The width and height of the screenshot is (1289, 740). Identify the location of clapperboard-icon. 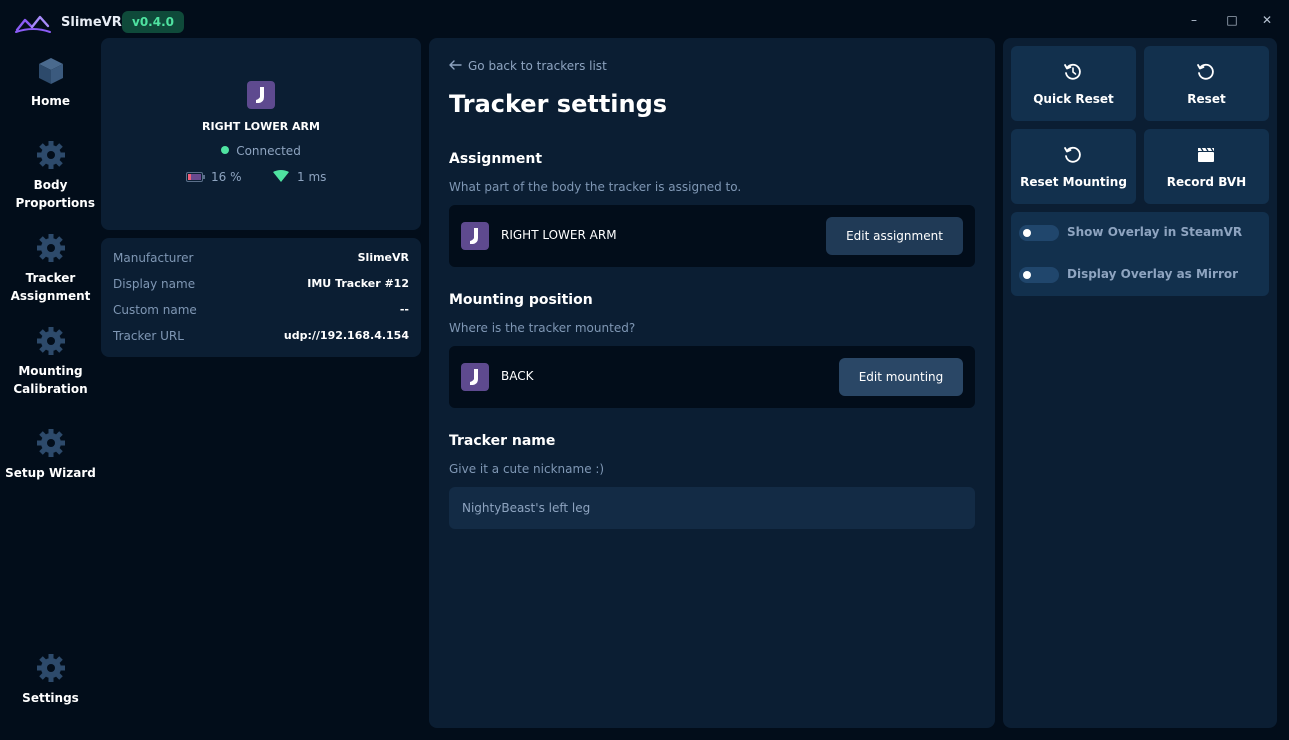
(1206, 154).